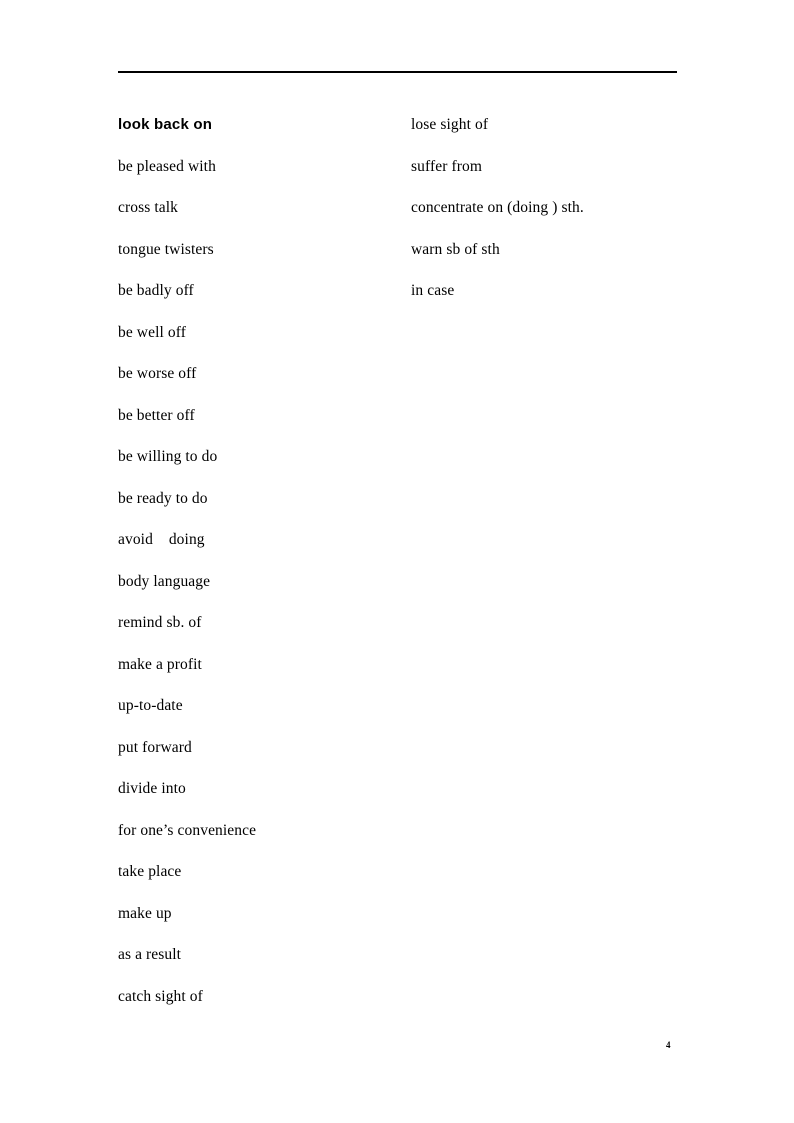  I want to click on phrase-entry: lose sight of, so click(450, 124).